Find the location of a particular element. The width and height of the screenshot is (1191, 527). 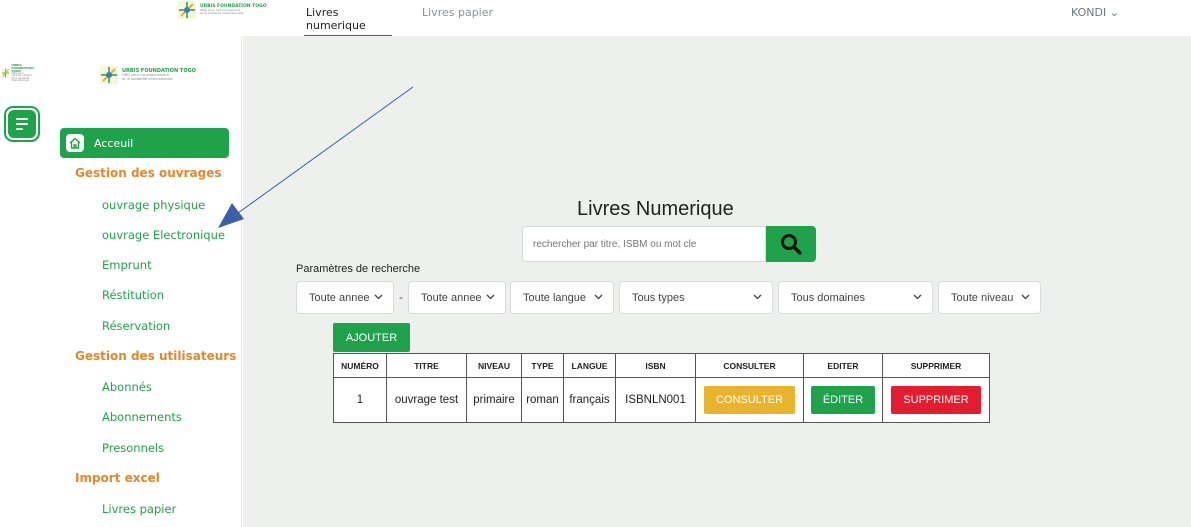

language-value: Toute langue is located at coordinates (554, 297).